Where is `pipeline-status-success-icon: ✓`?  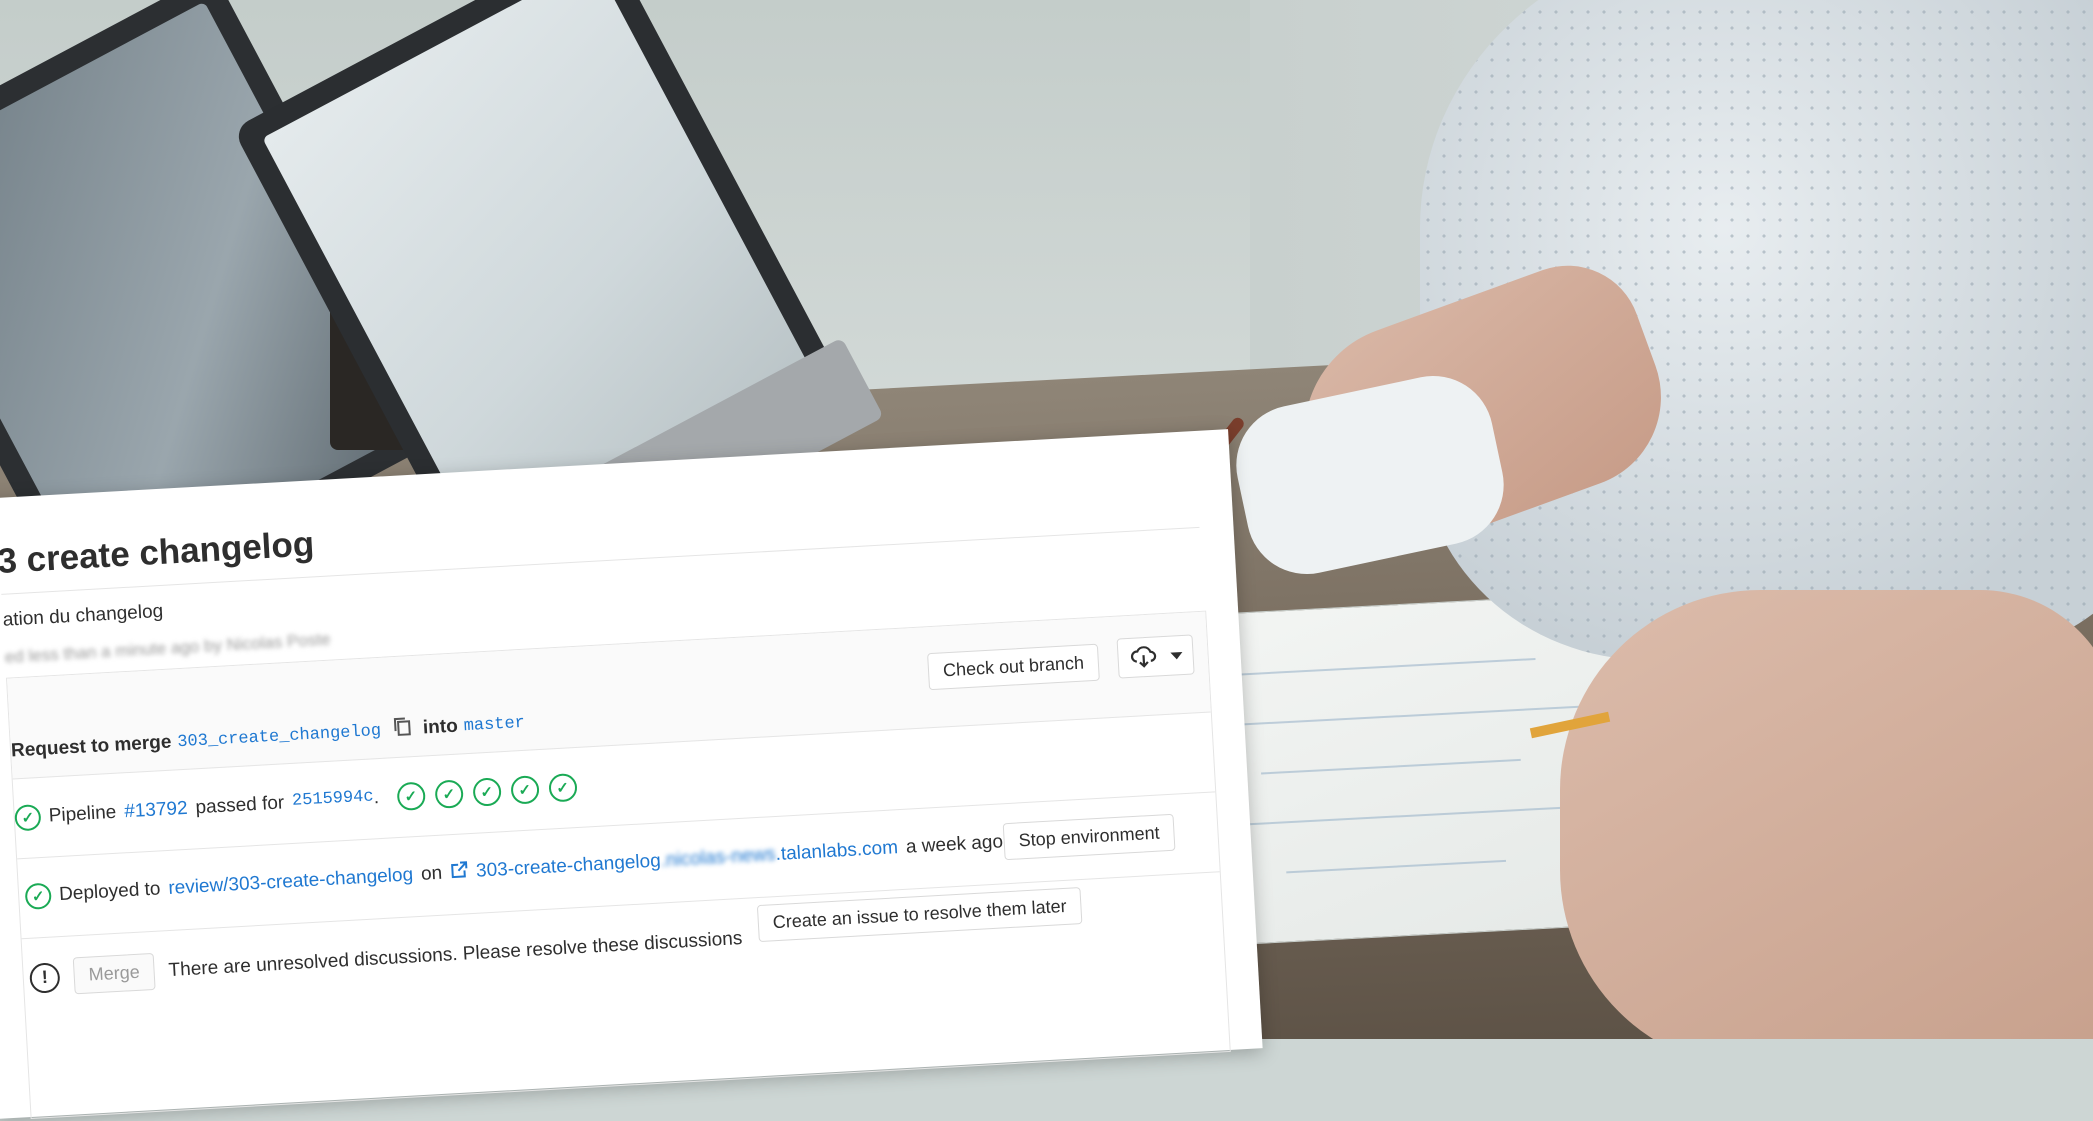 pipeline-status-success-icon: ✓ is located at coordinates (28, 818).